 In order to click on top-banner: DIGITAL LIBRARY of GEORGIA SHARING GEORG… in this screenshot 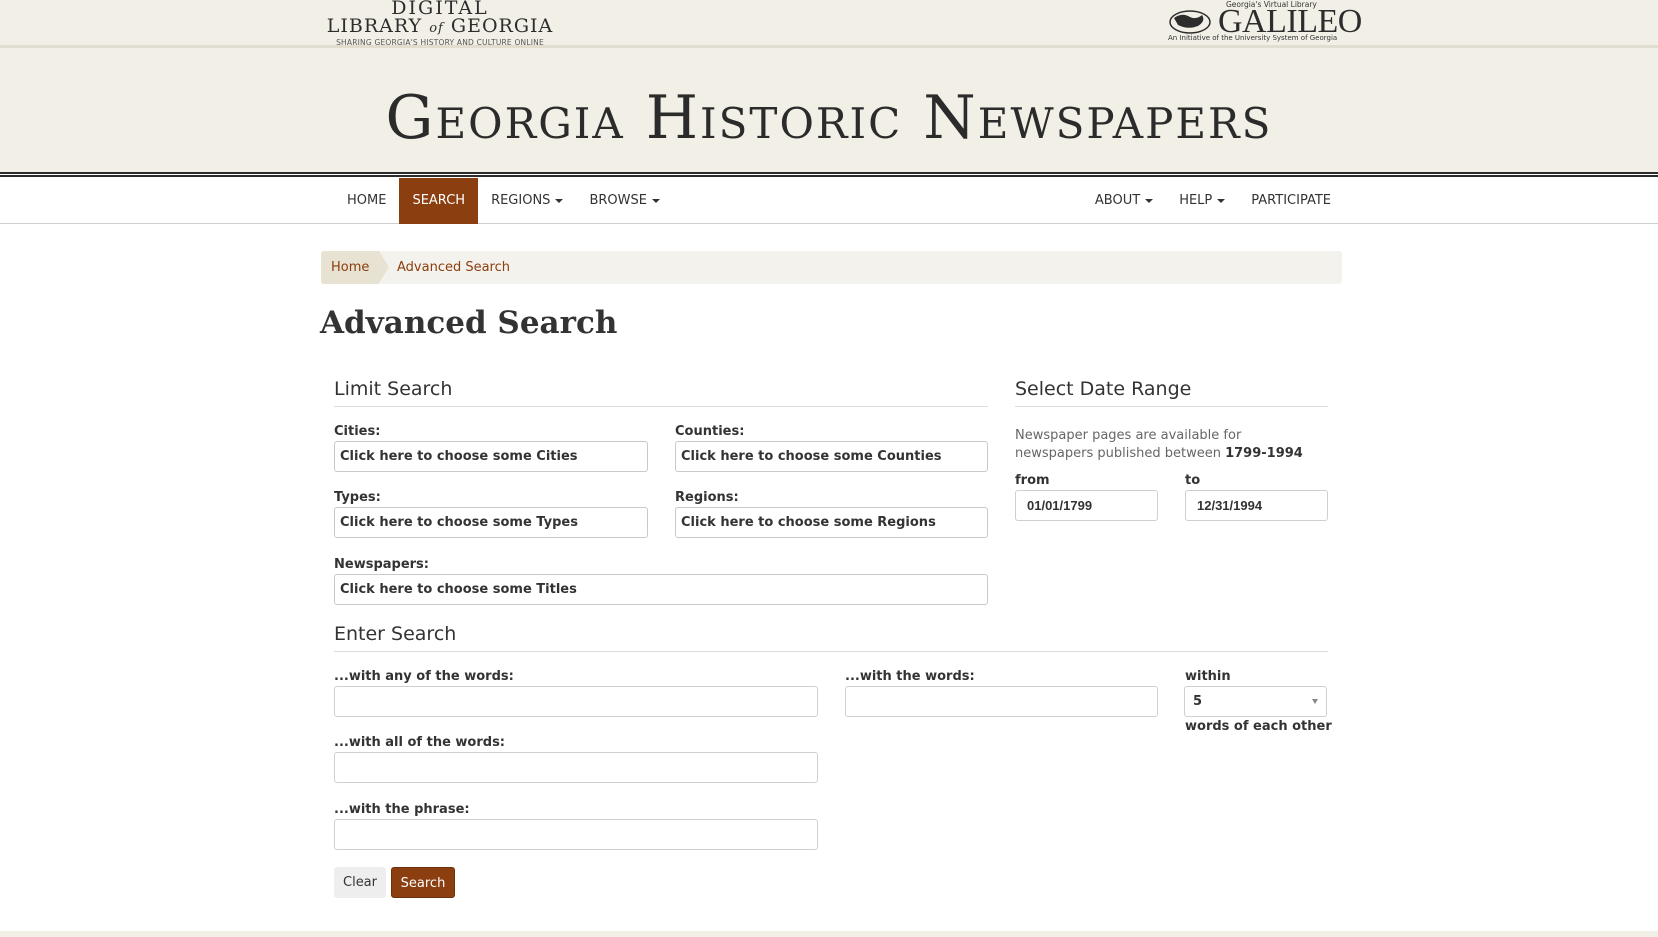, I will do `click(829, 24)`.